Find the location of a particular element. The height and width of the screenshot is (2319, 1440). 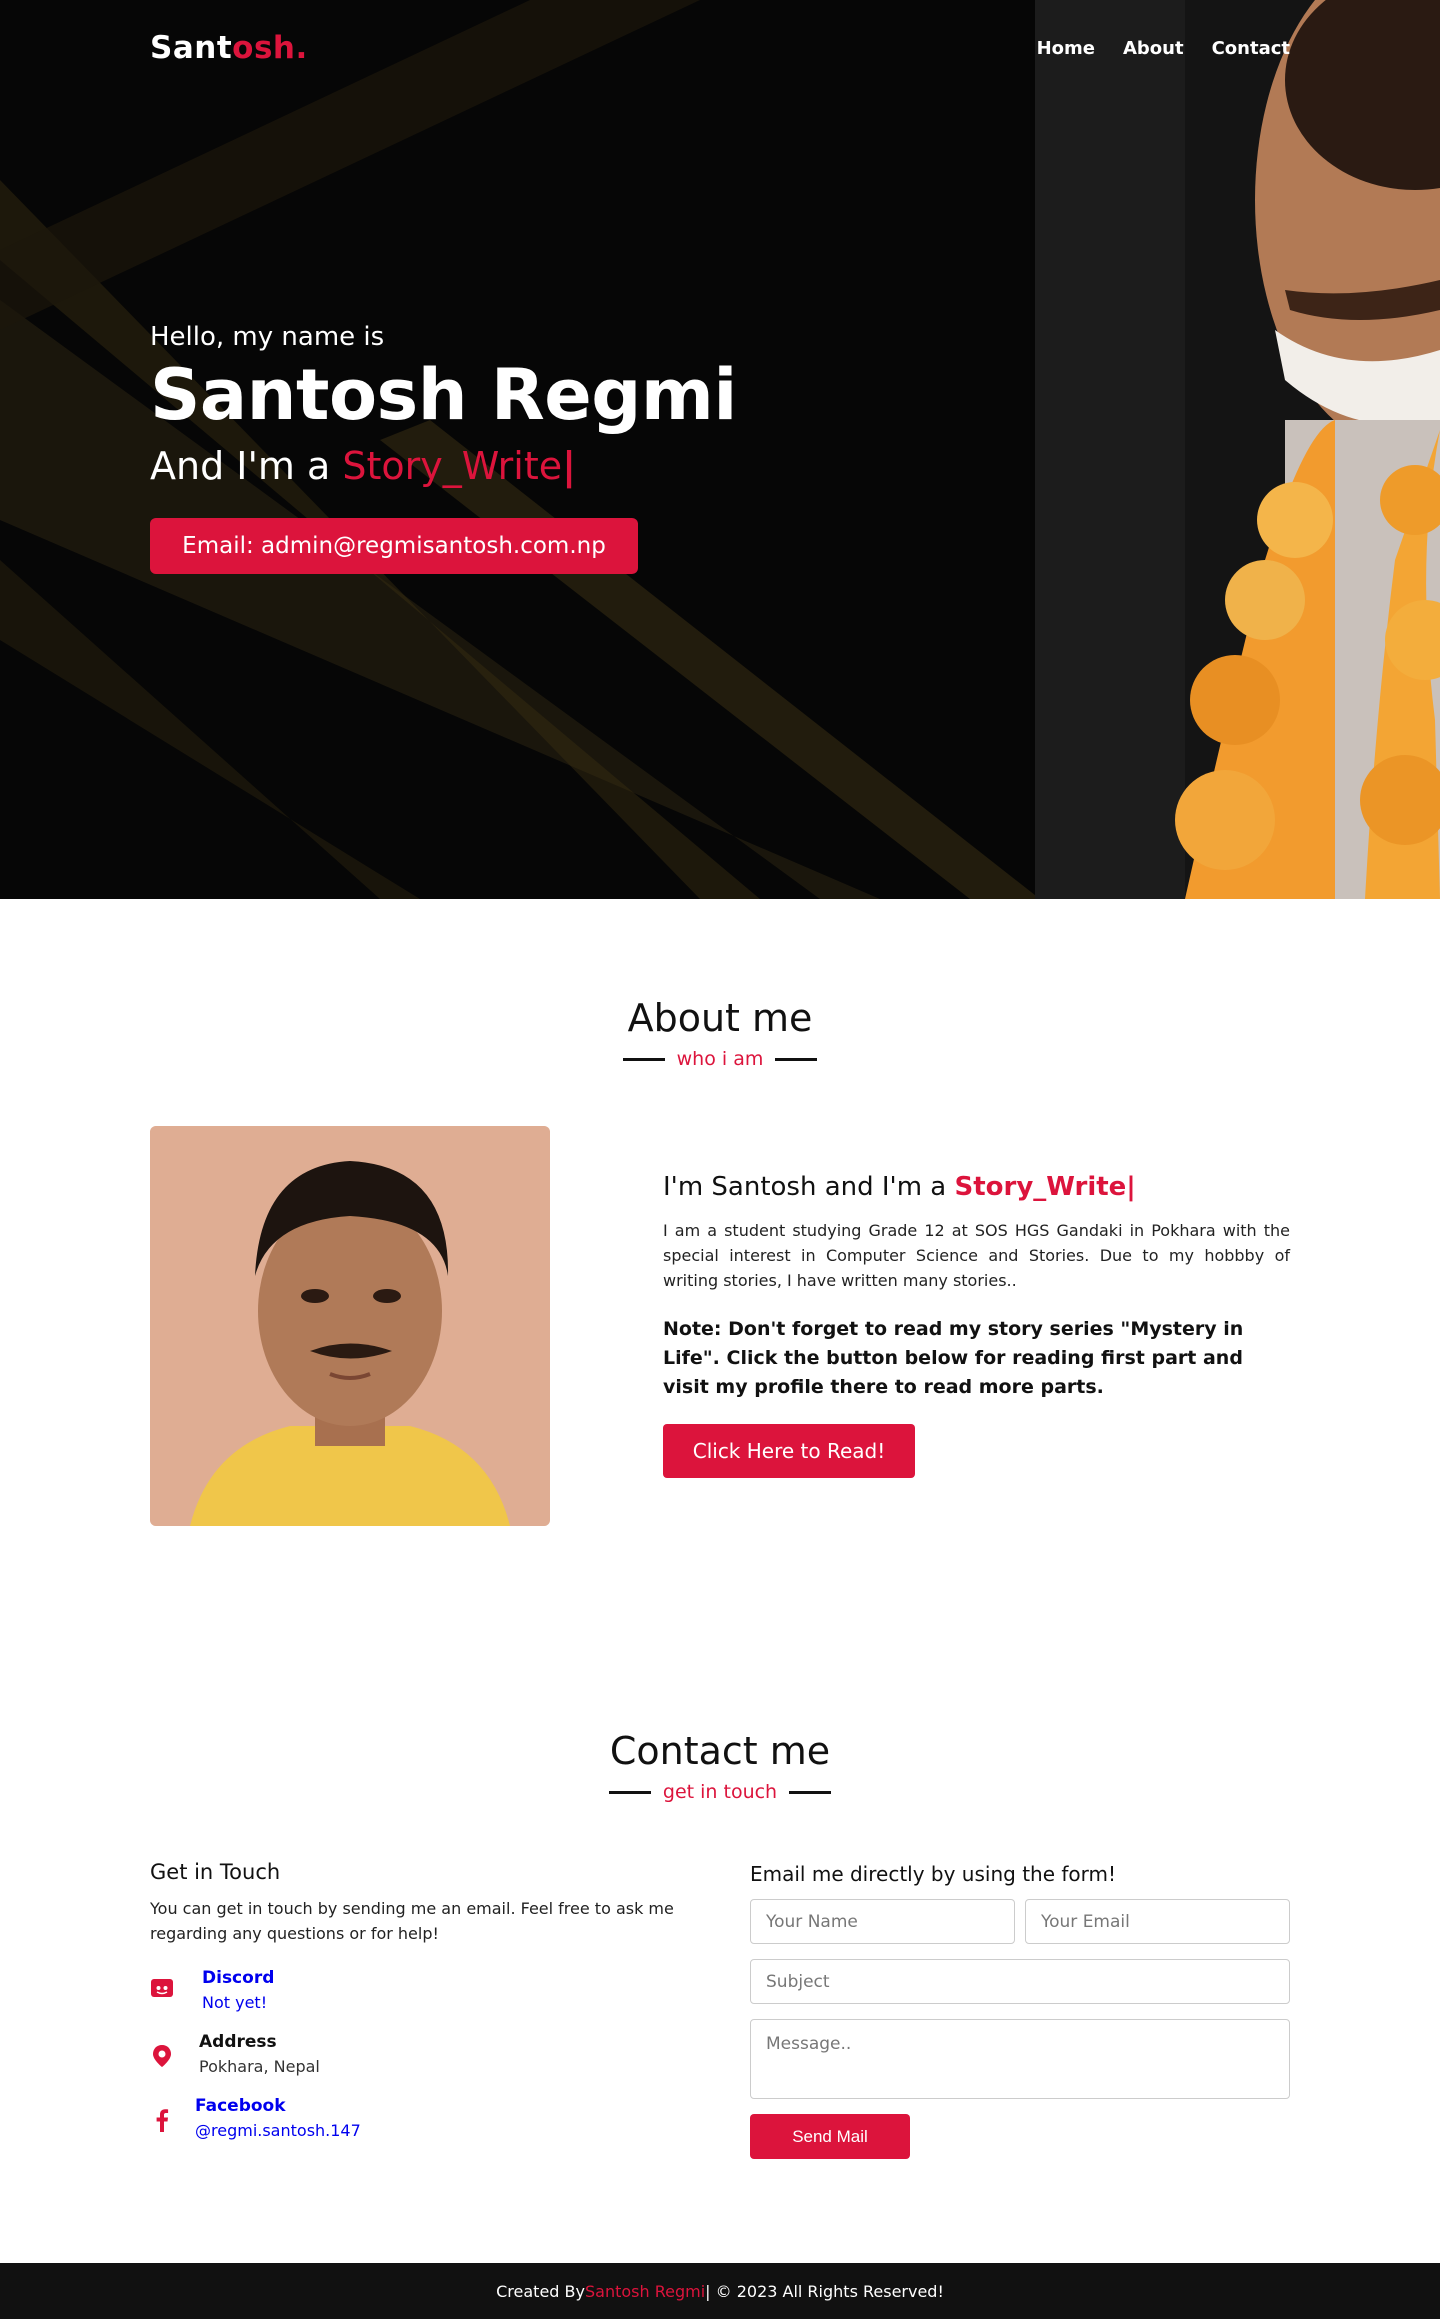

brand-logo: Santosh. is located at coordinates (229, 48).